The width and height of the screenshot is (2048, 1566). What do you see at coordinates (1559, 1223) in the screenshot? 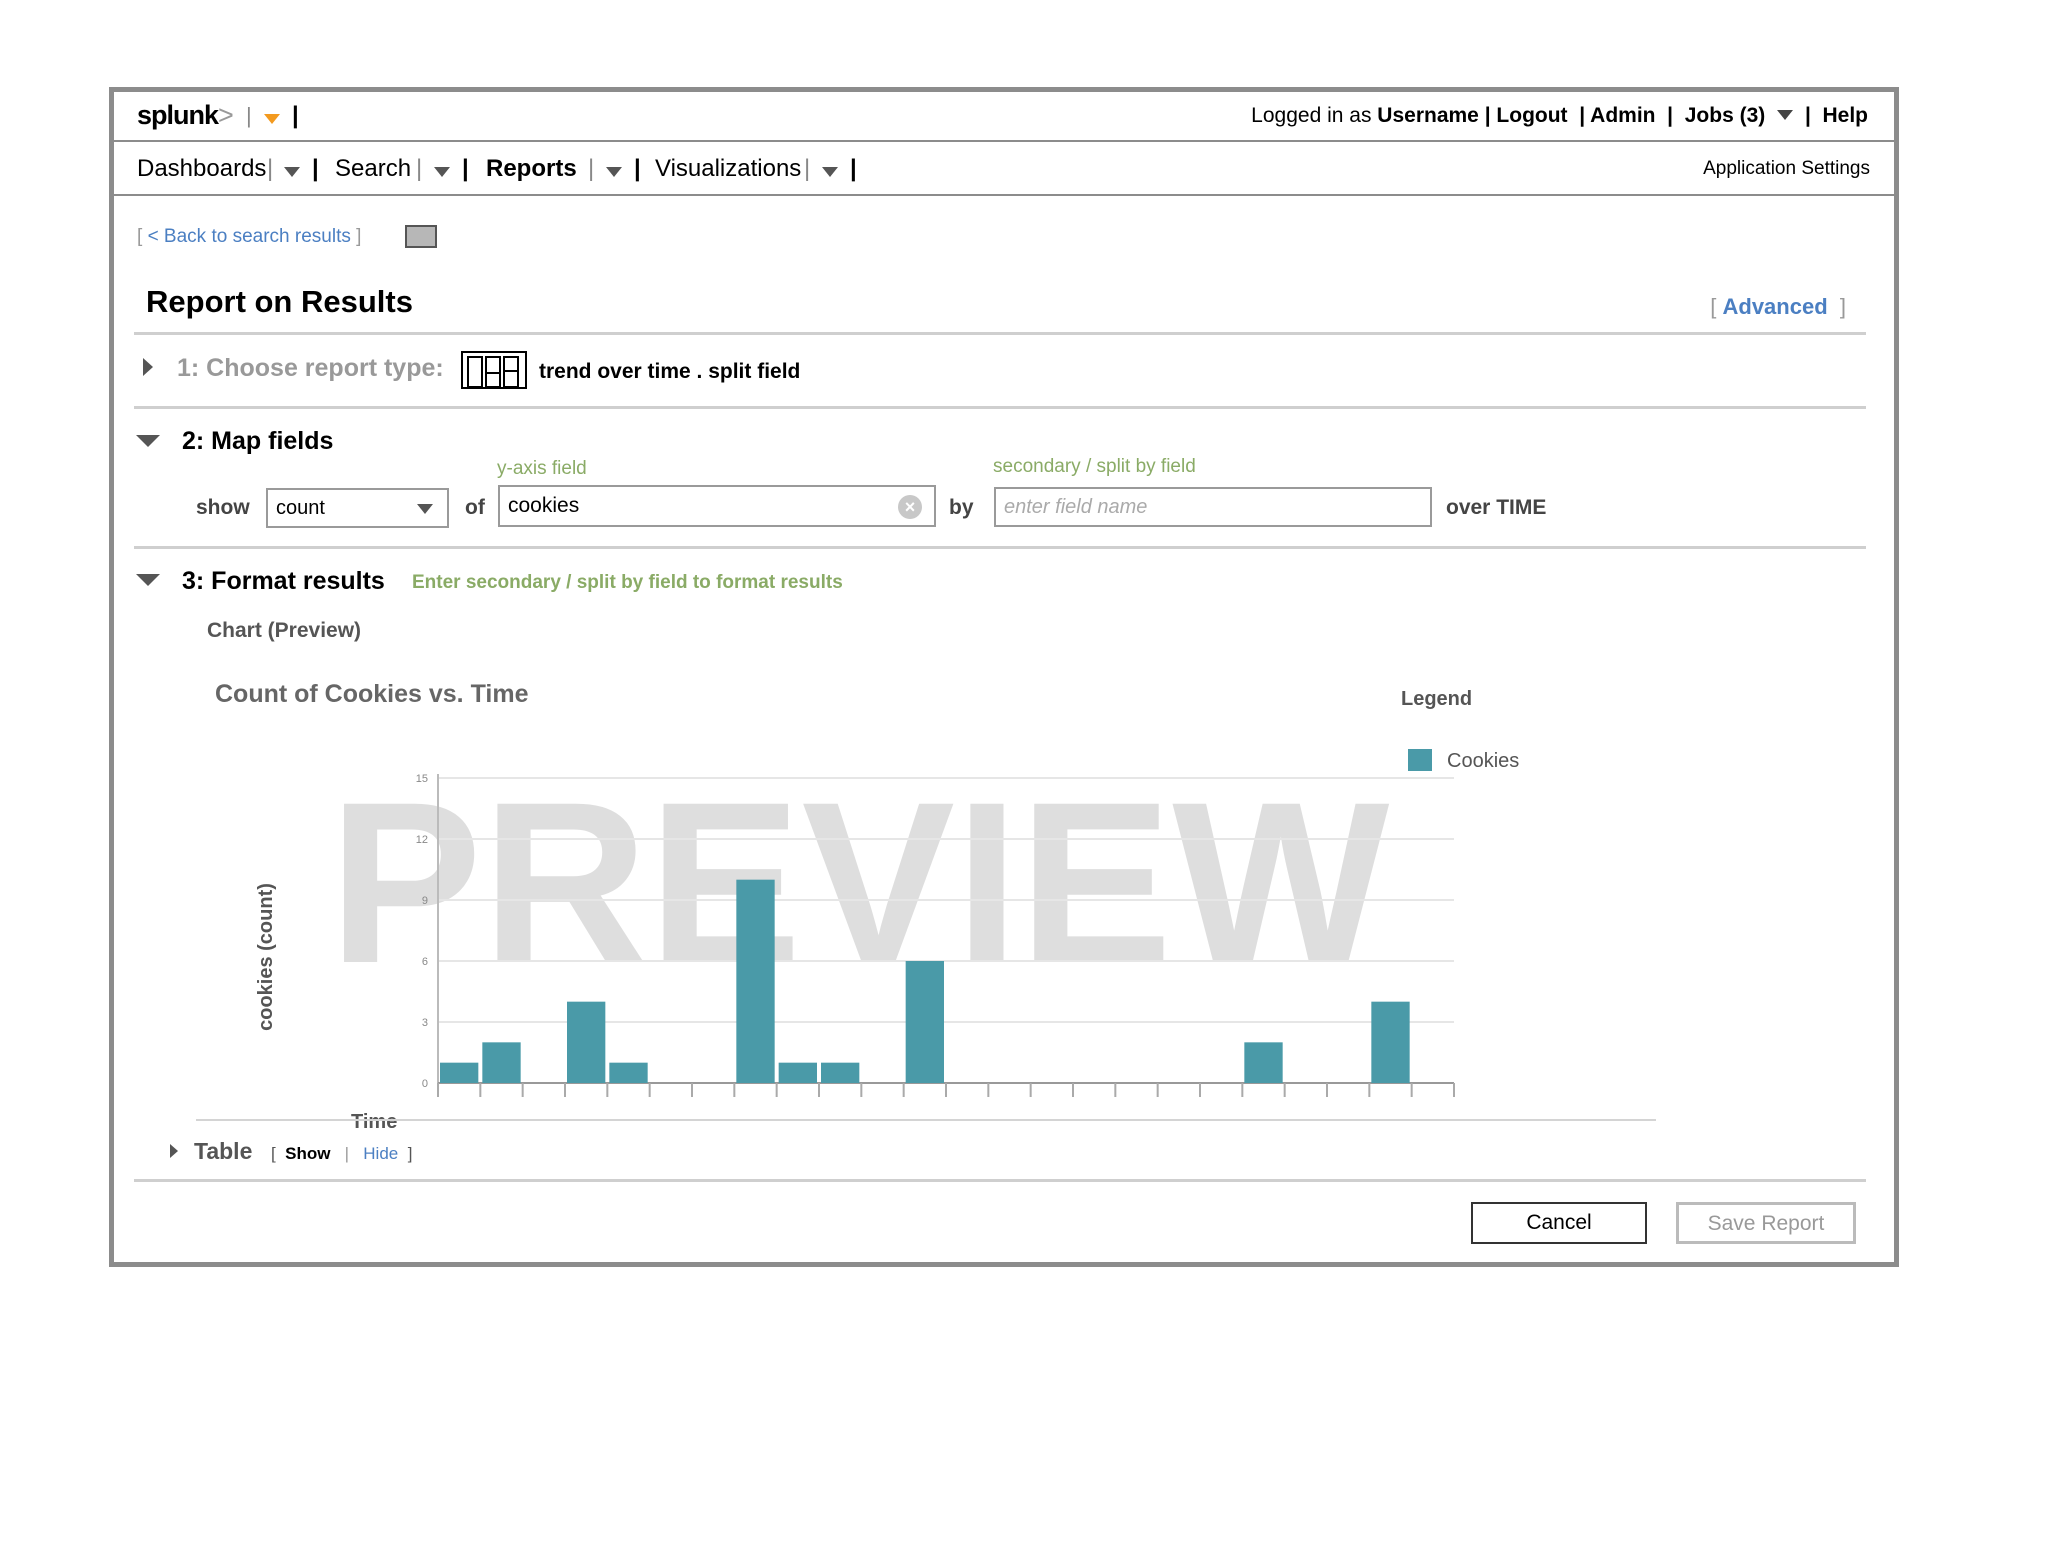
I see `cancel-button: Cancel` at bounding box center [1559, 1223].